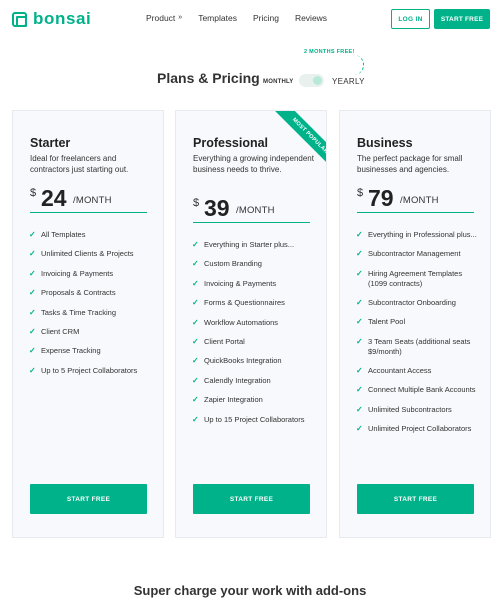 This screenshot has height=600, width=500. I want to click on plan-name: Starter, so click(50, 143).